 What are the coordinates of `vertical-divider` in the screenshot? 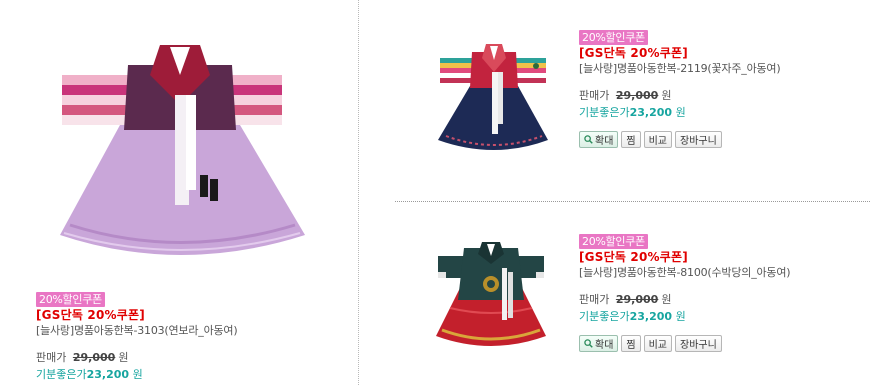 It's located at (358, 192).